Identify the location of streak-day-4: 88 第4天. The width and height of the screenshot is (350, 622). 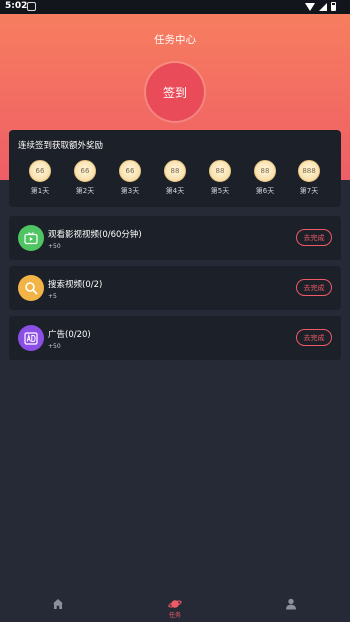
(175, 178).